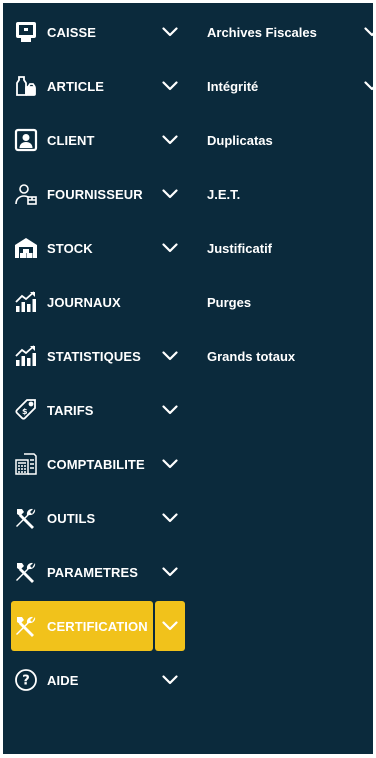 This screenshot has width=376, height=758. I want to click on sidebar-item-label: FOURNISSEUR, so click(95, 194).